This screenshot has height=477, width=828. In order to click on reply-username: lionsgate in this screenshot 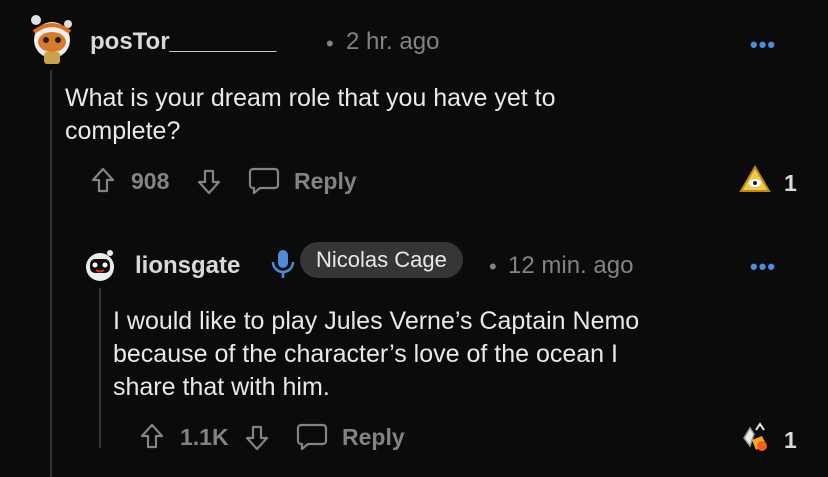, I will do `click(187, 266)`.